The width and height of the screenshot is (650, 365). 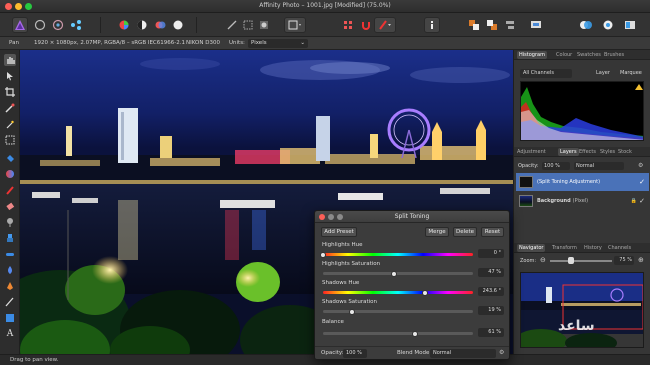 What do you see at coordinates (10, 206) in the screenshot?
I see `erase-brush-tool-icon` at bounding box center [10, 206].